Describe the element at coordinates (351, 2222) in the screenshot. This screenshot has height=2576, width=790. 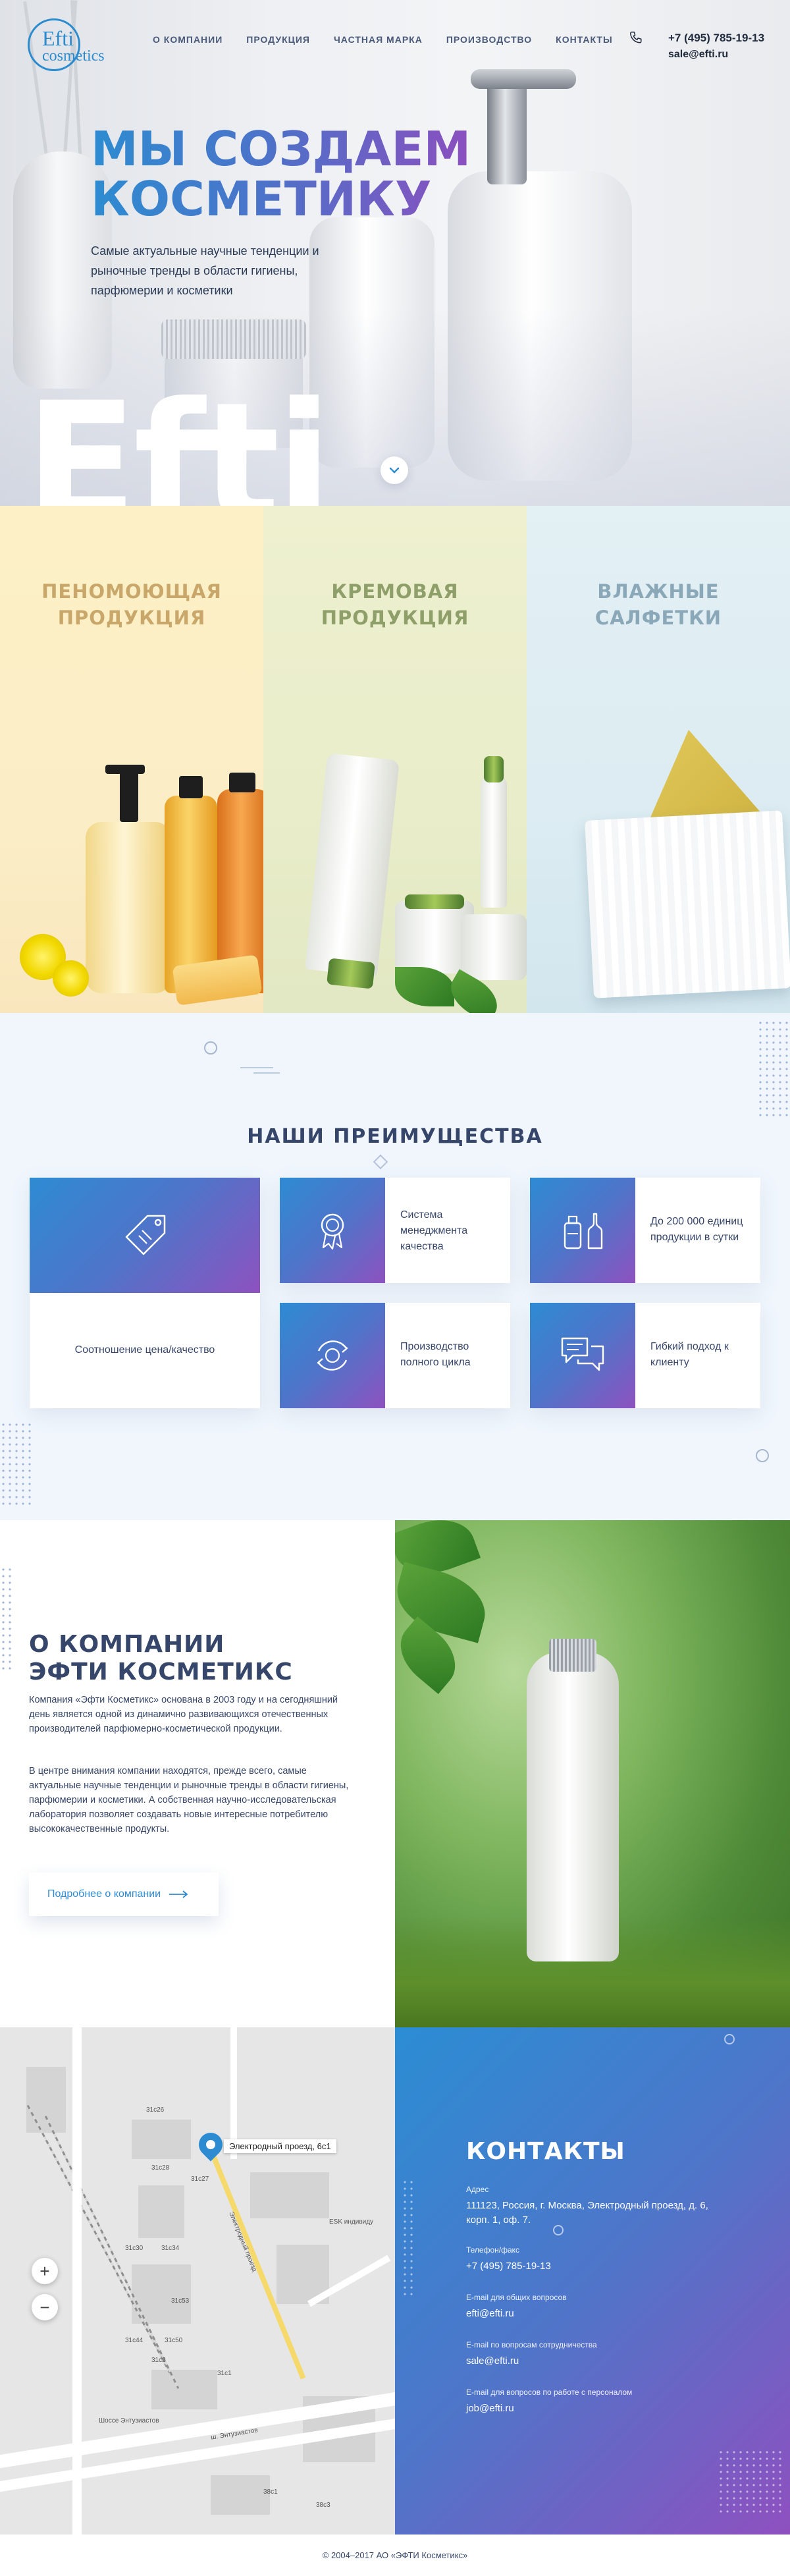
I see `map-label: ESK индивиду` at that location.